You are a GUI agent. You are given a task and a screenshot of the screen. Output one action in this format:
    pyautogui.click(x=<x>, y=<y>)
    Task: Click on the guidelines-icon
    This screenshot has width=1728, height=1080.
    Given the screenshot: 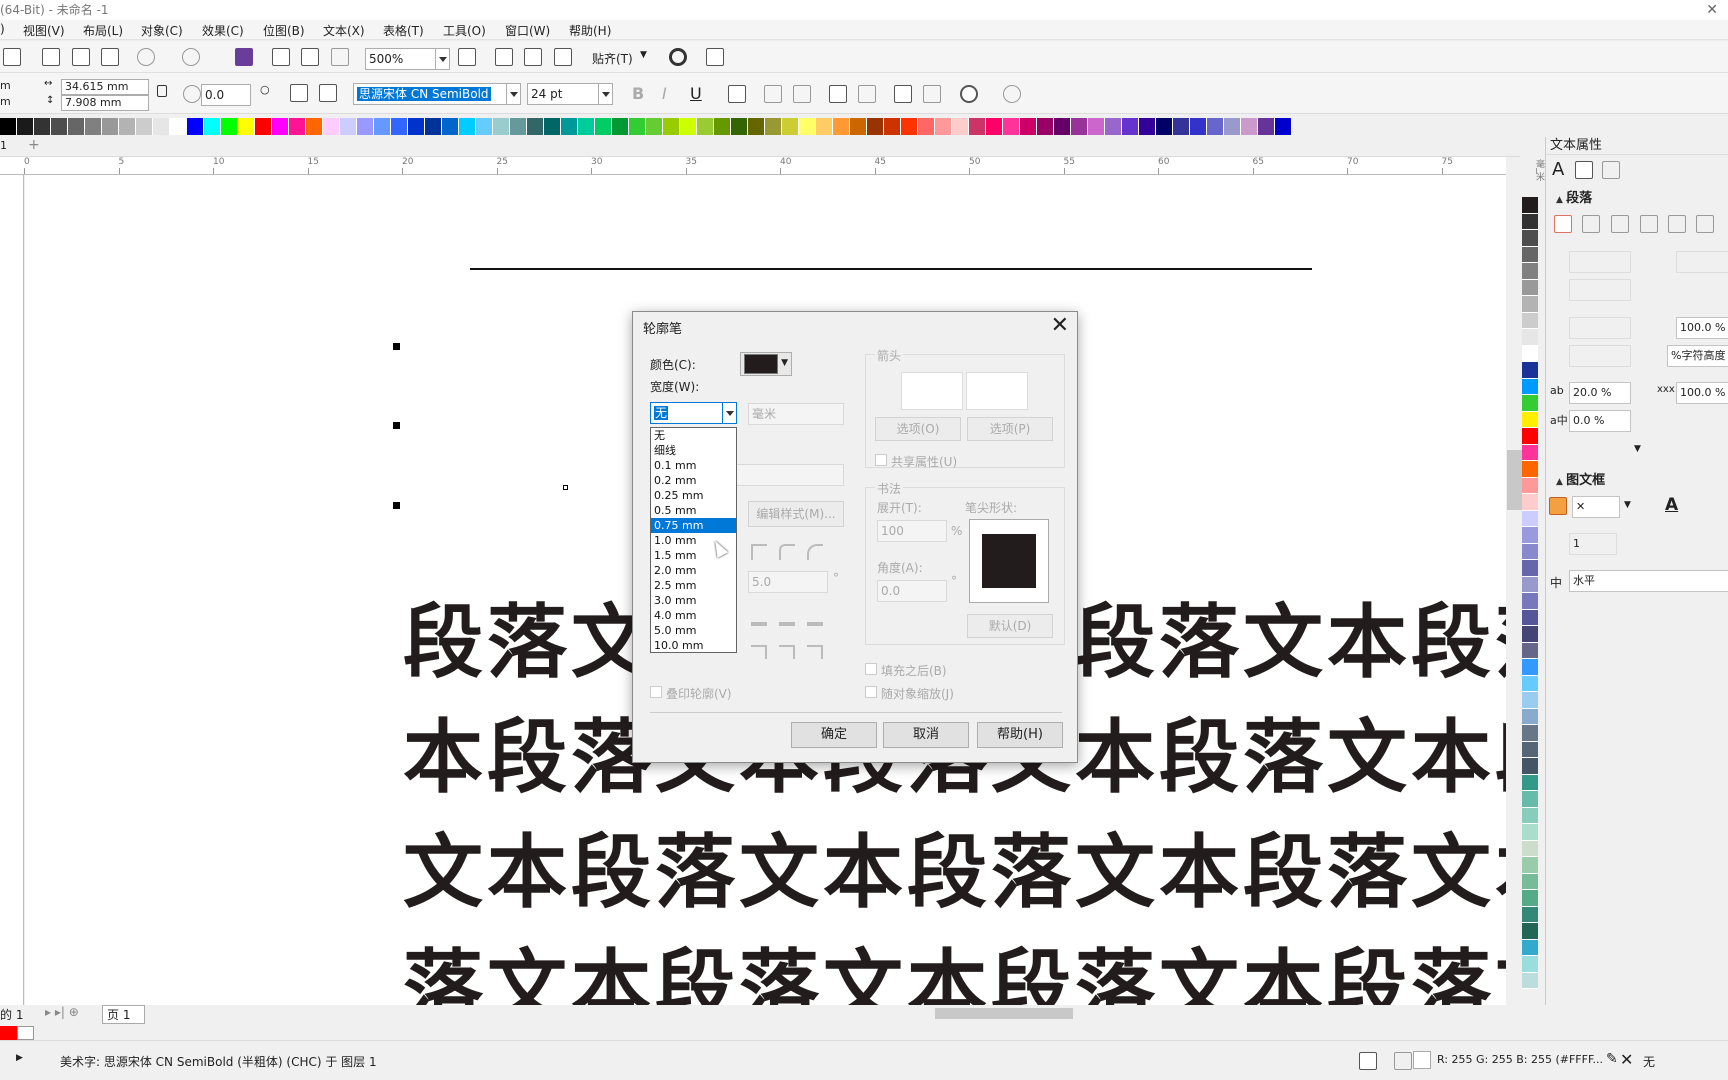 What is the action you would take?
    pyautogui.click(x=563, y=57)
    